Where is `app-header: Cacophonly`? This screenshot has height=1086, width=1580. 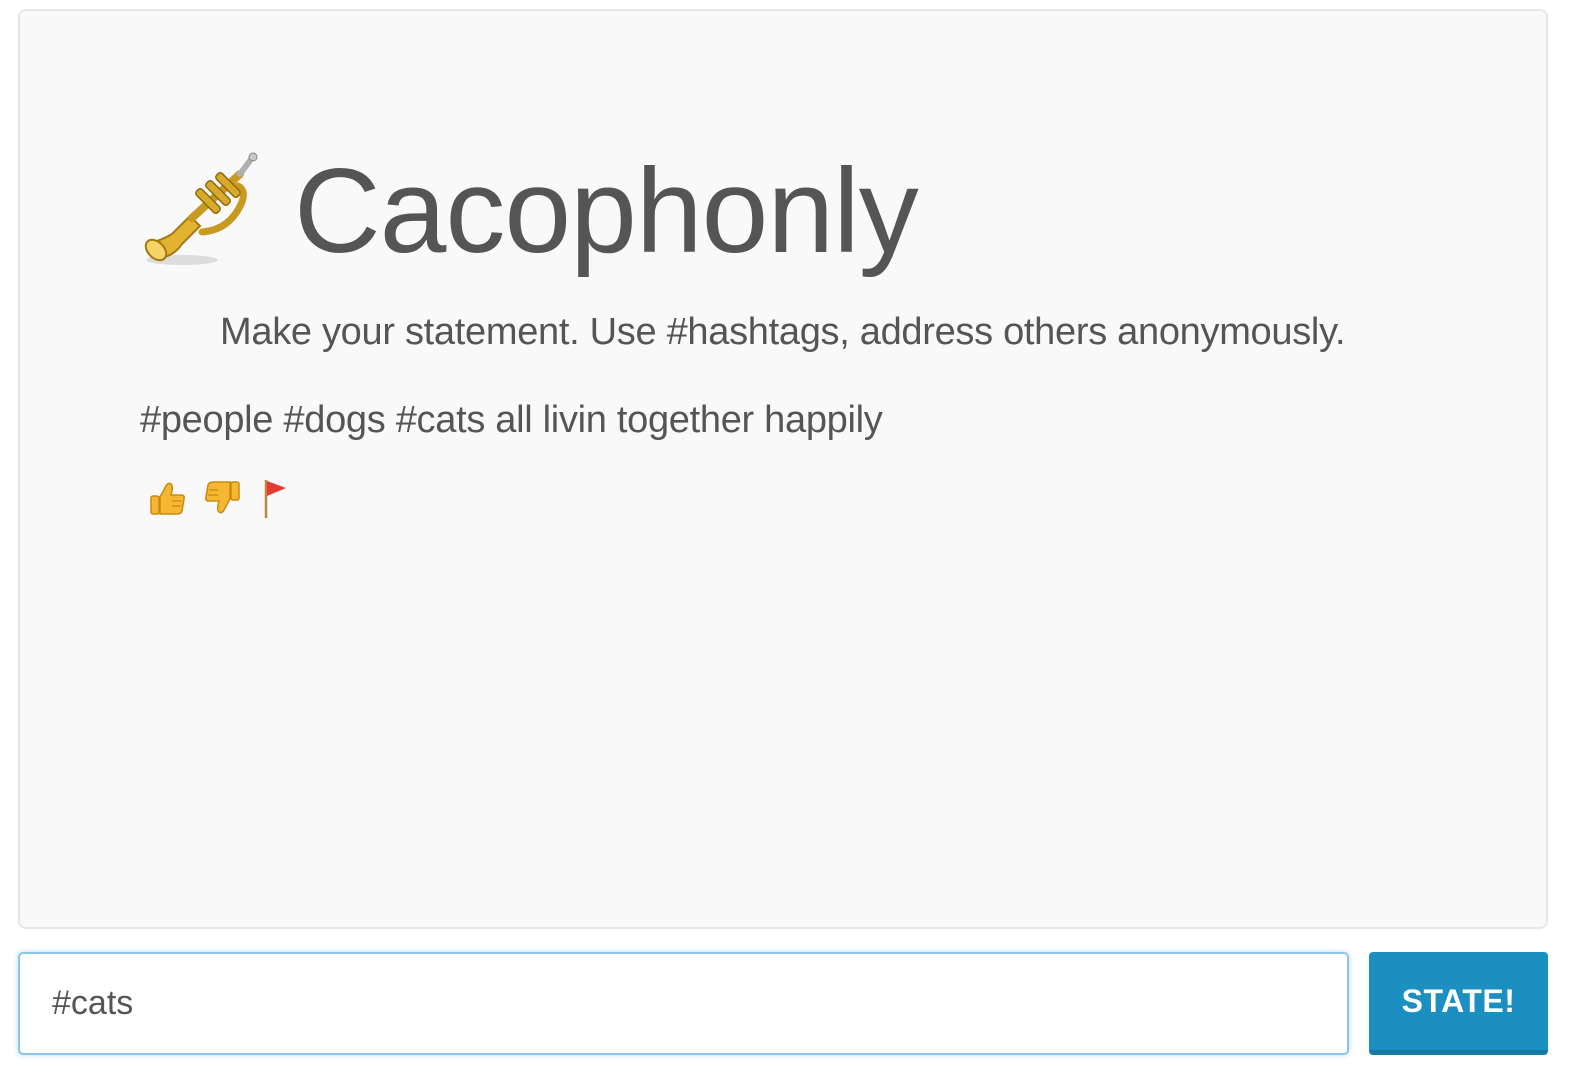 app-header: Cacophonly is located at coordinates (530, 211).